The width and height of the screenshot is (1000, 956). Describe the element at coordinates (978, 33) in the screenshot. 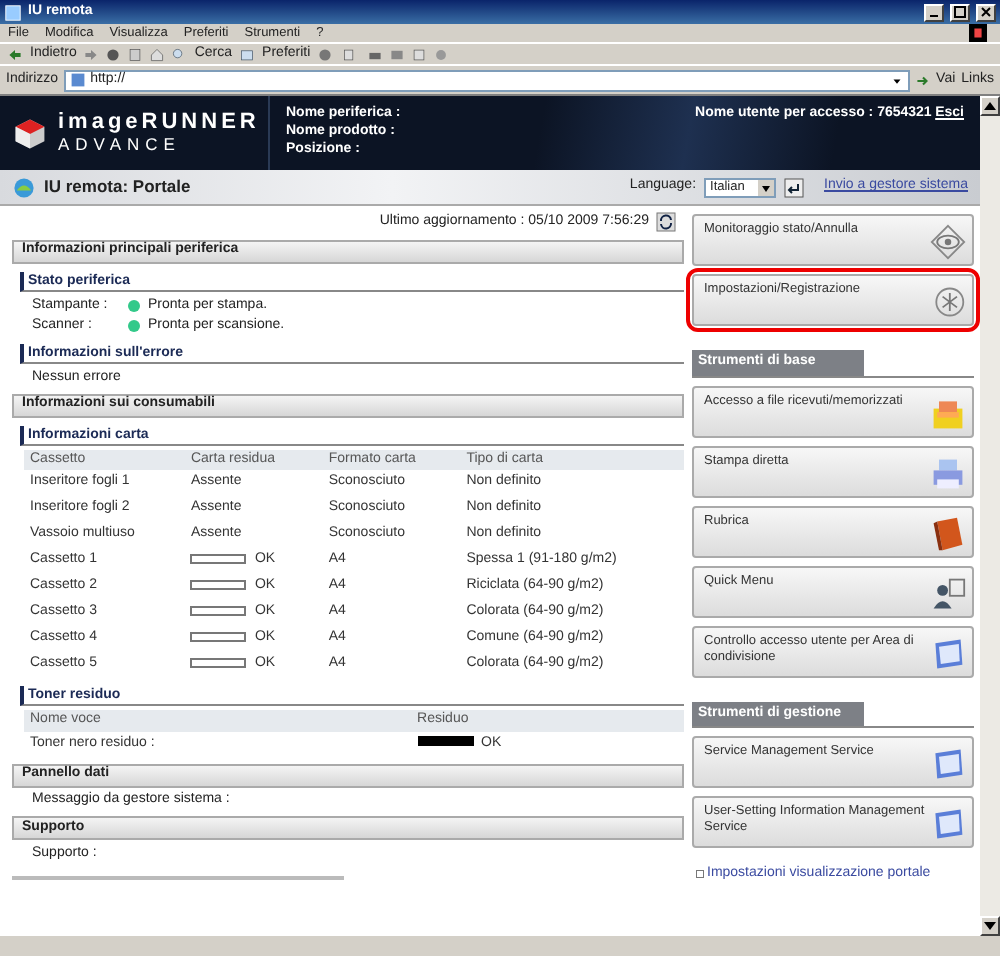

I see `browser-logo-icon` at that location.